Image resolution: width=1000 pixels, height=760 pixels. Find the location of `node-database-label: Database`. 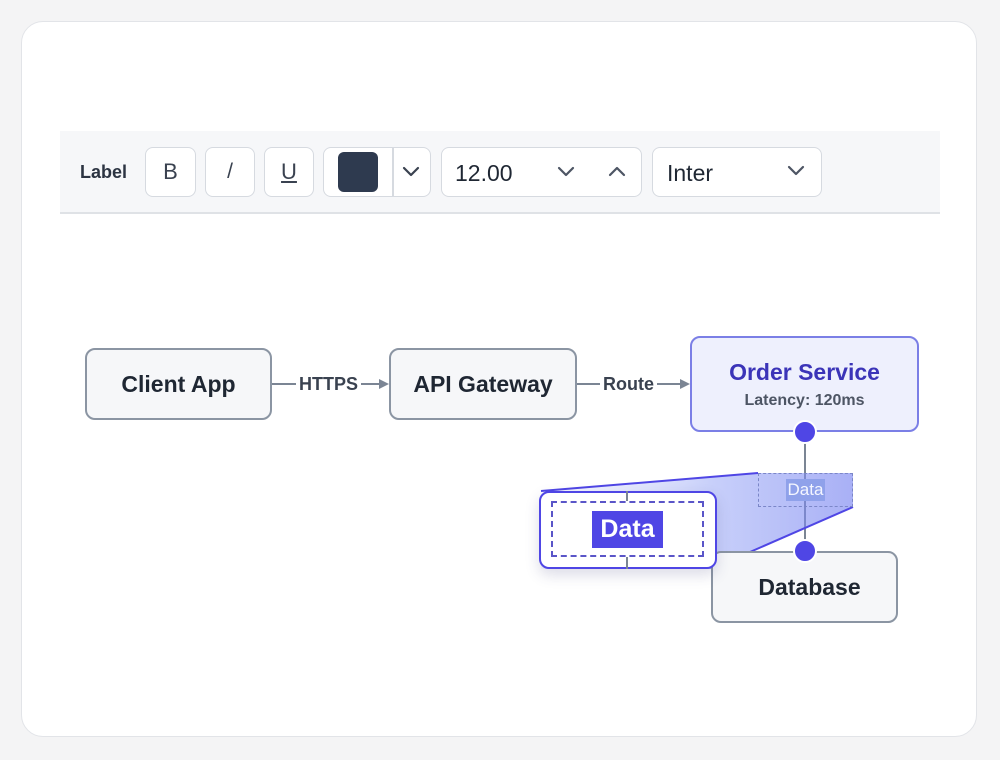

node-database-label: Database is located at coordinates (809, 586).